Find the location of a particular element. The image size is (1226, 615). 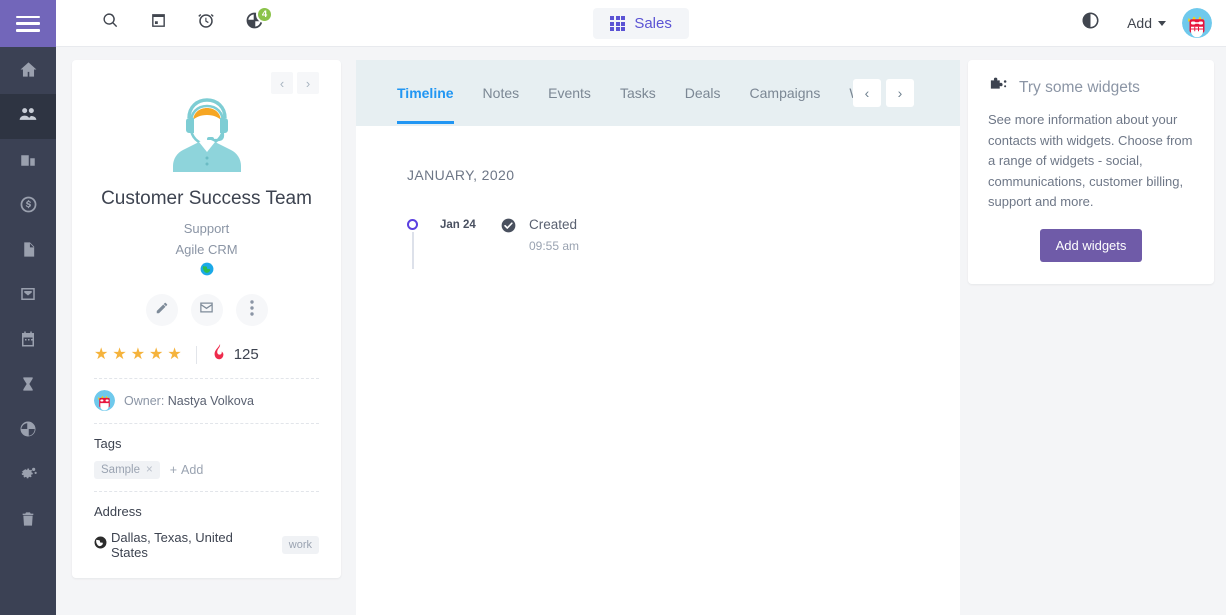

widgets-title: Try some widgets is located at coordinates (1079, 87).